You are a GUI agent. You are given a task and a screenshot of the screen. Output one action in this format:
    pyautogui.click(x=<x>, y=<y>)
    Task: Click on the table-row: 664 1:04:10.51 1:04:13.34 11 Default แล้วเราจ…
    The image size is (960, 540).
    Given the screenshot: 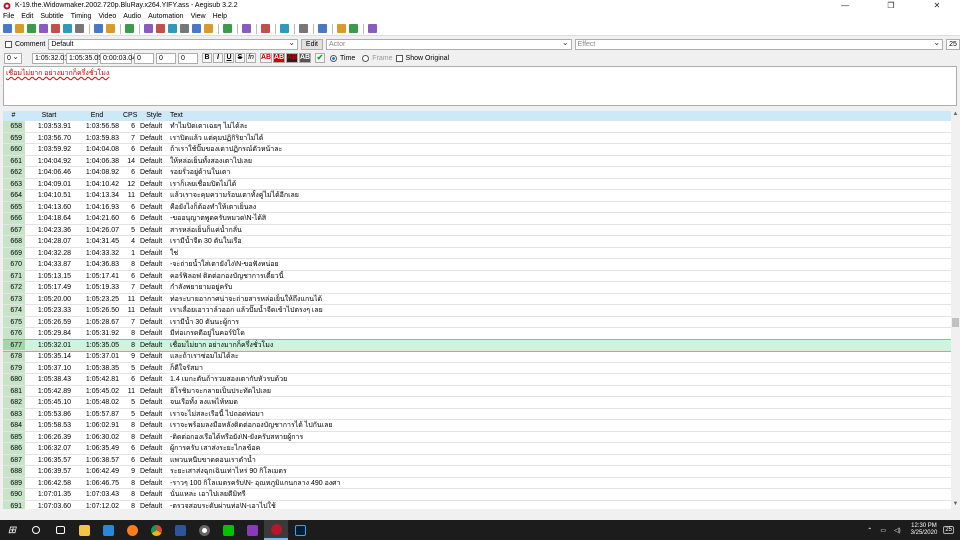 What is the action you would take?
    pyautogui.click(x=477, y=196)
    